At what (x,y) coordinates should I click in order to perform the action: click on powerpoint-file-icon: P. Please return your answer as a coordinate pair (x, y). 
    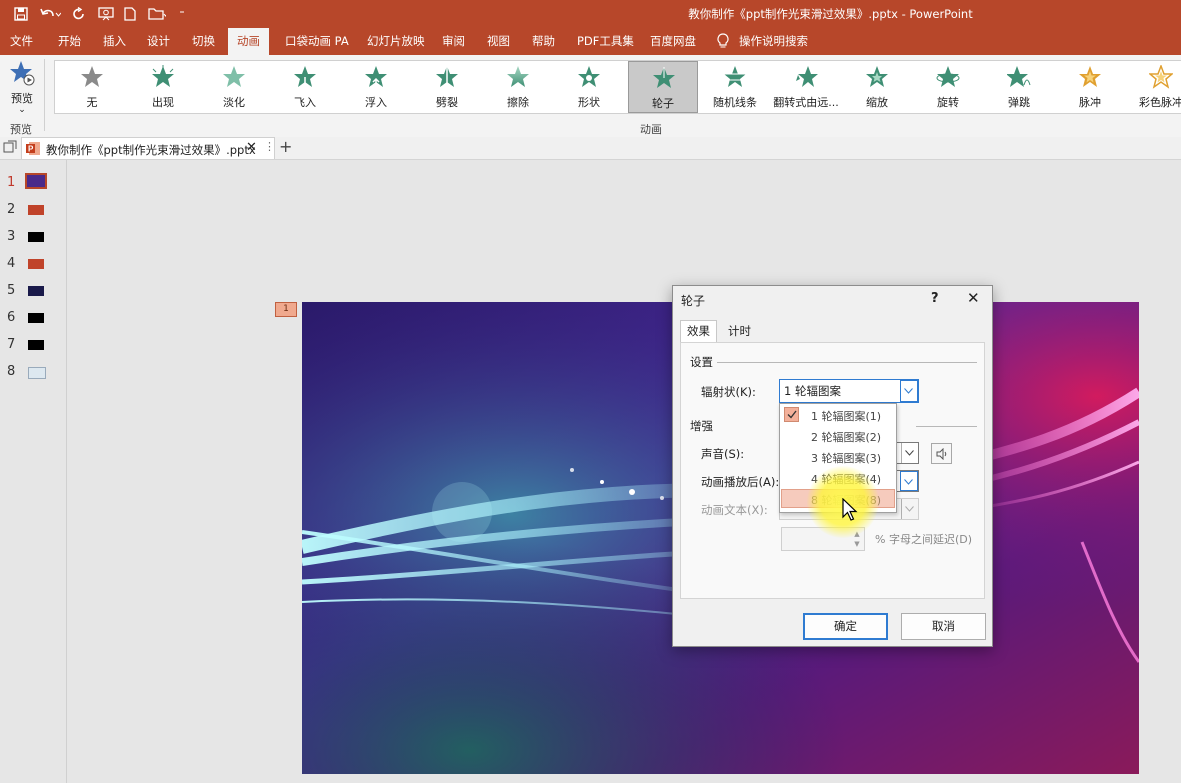
    Looking at the image, I should click on (33, 148).